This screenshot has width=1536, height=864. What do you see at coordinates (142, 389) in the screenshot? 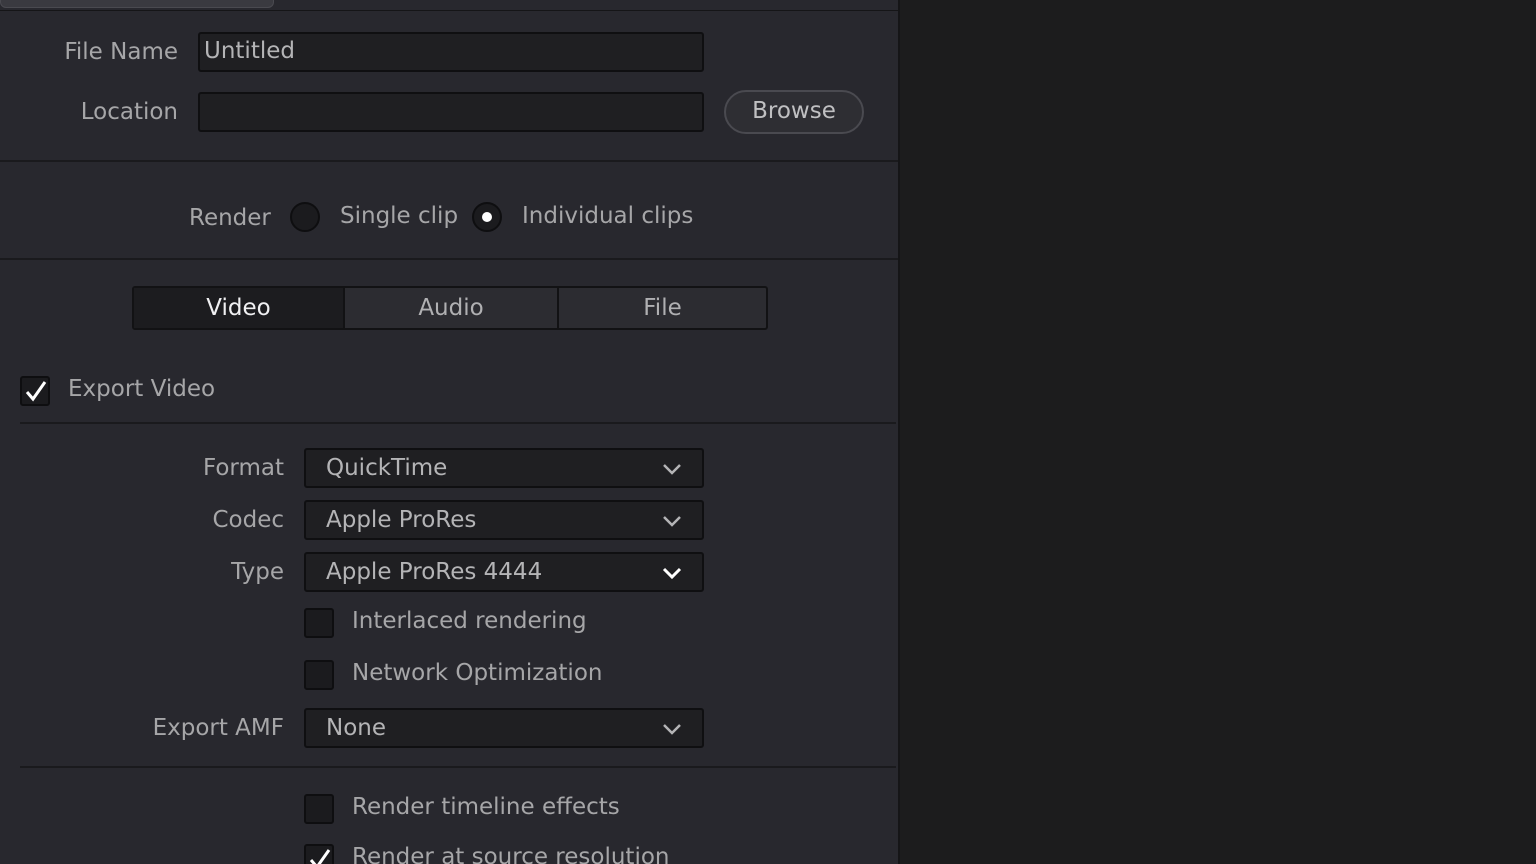
I see `export-video-label: Export Video` at bounding box center [142, 389].